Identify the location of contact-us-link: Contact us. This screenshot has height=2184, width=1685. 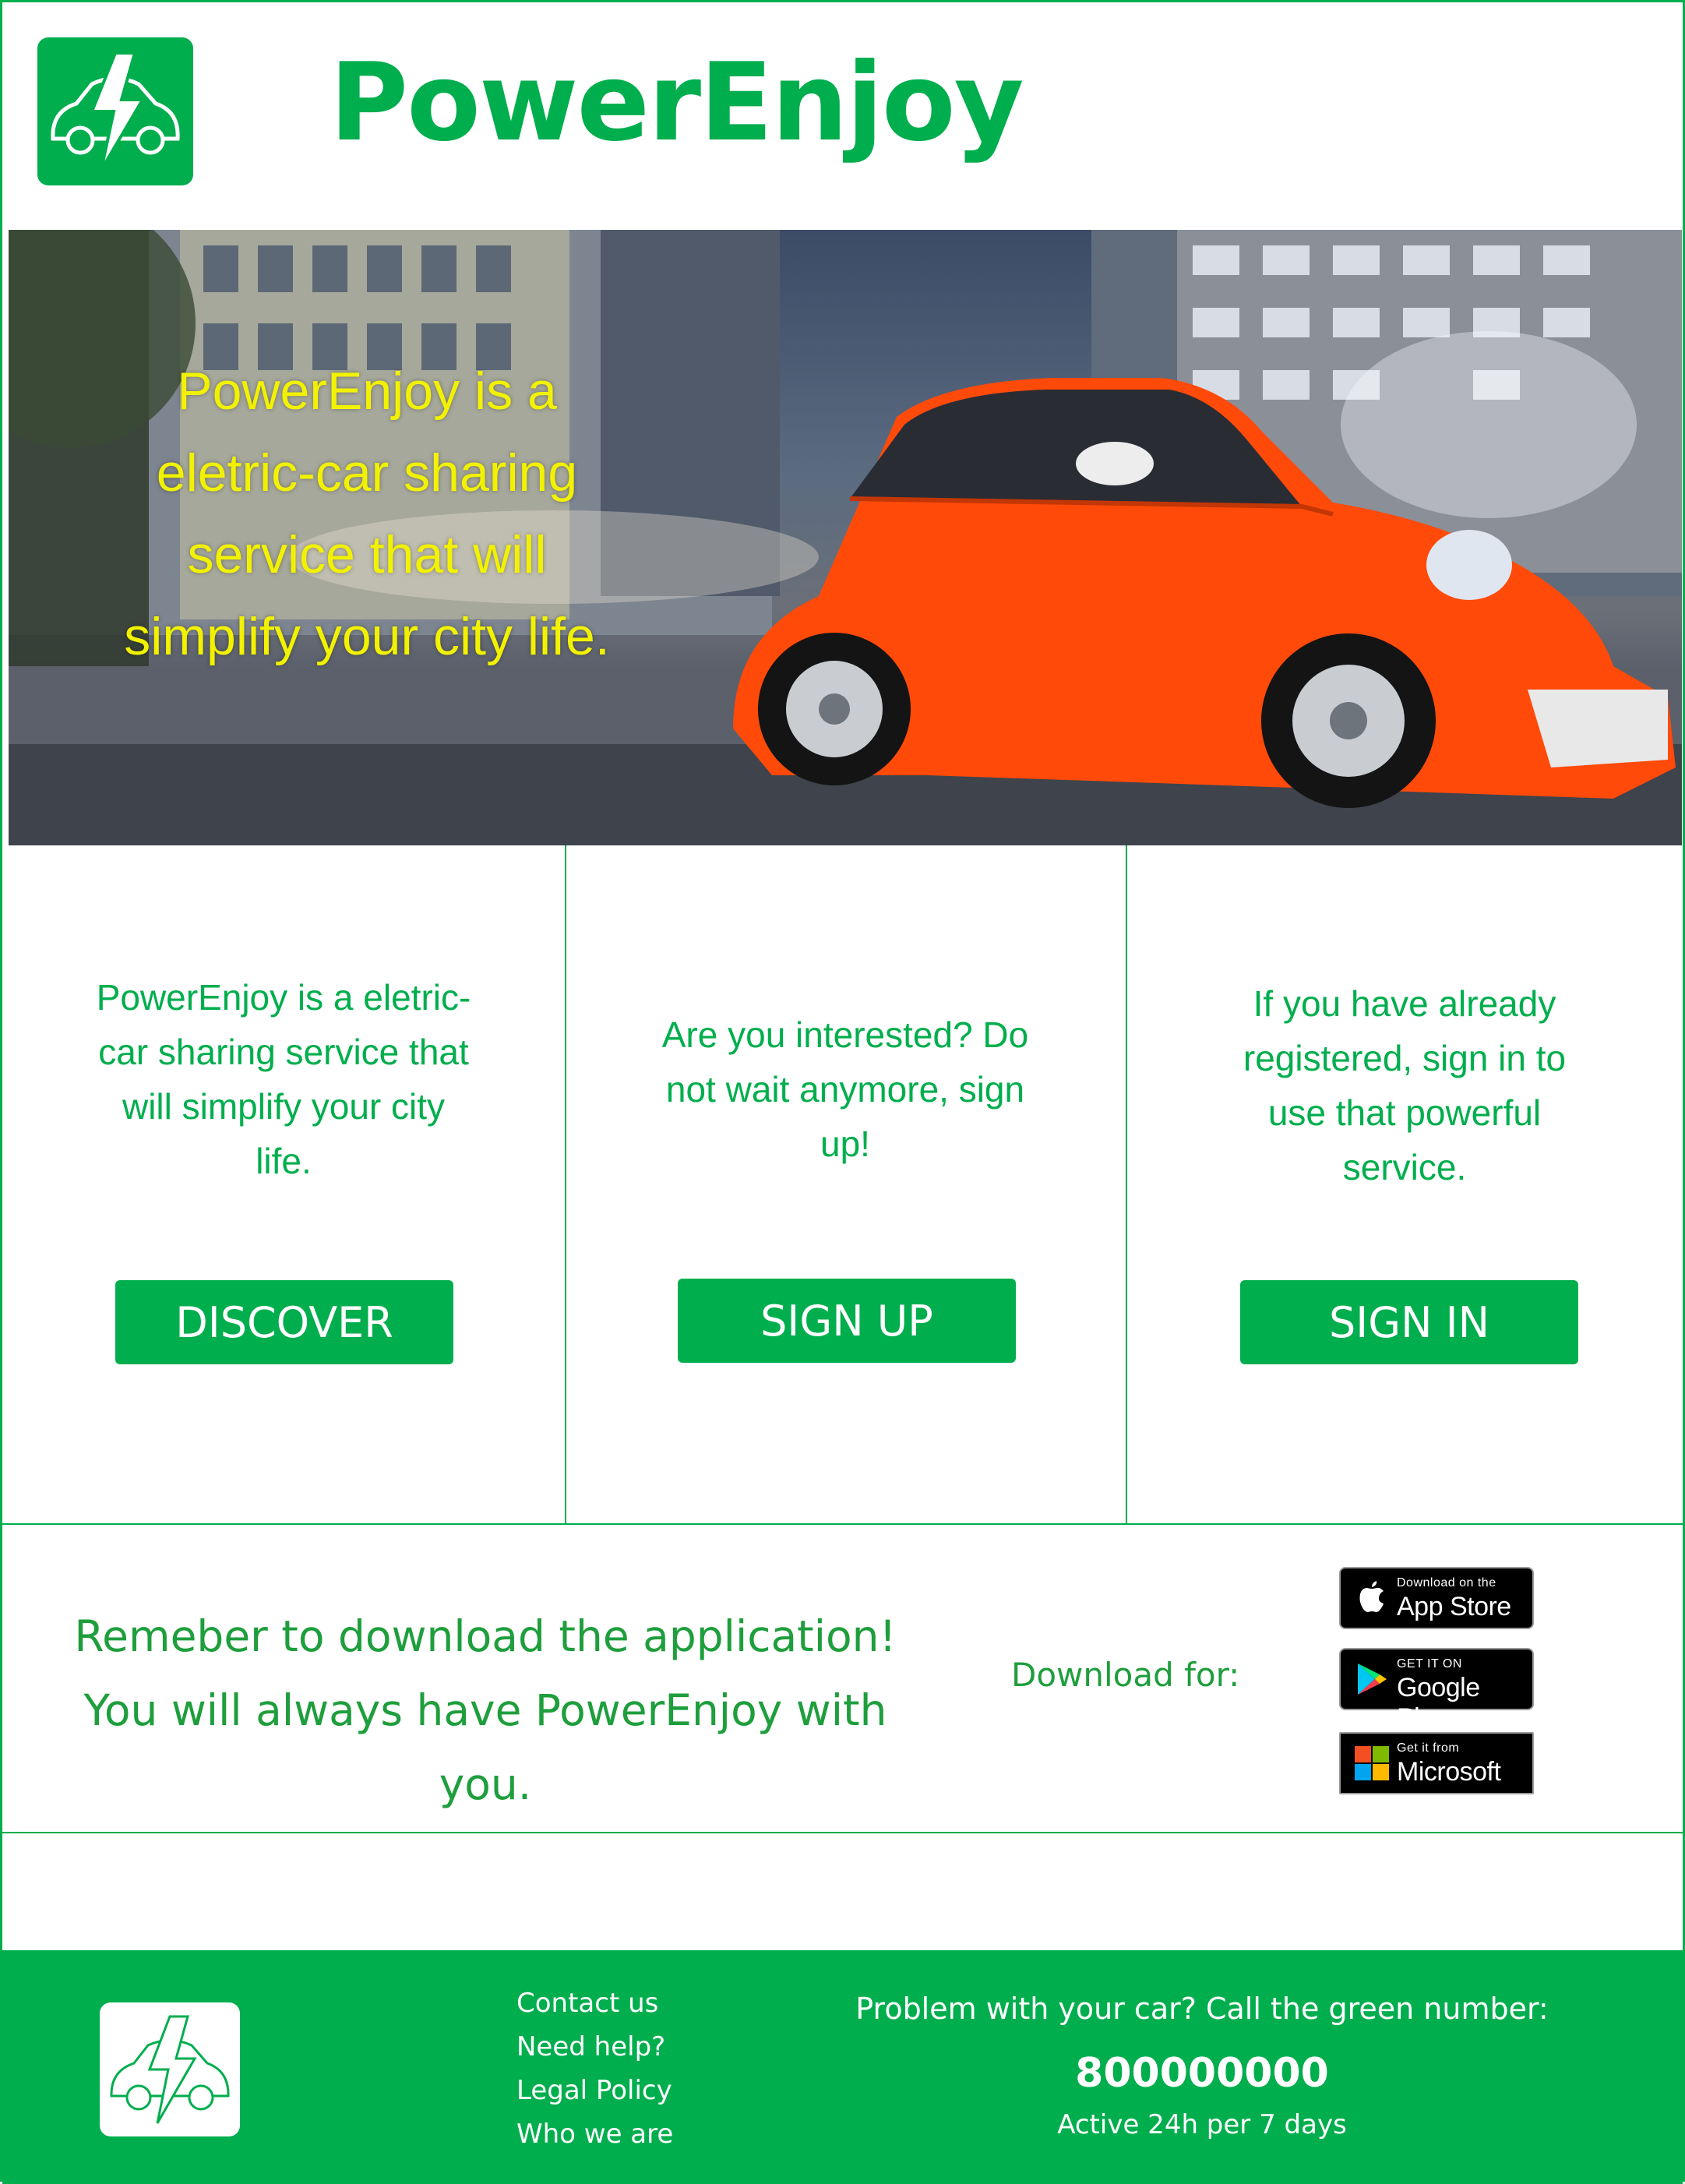
(594, 2003).